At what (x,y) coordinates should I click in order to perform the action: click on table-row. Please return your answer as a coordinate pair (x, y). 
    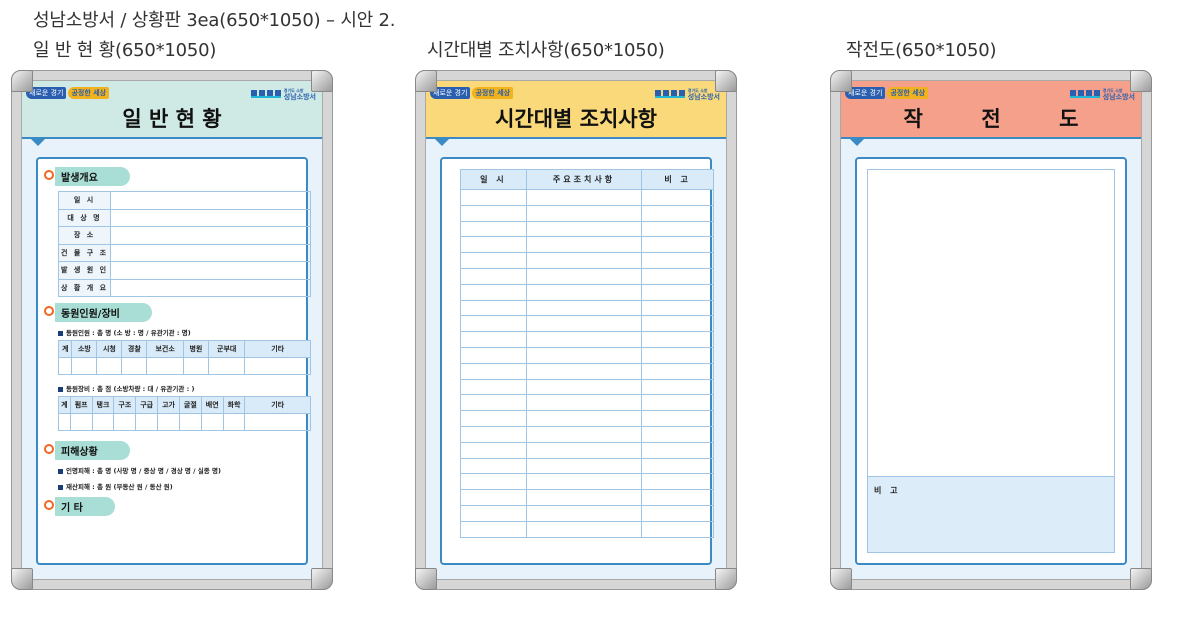
    Looking at the image, I should click on (587, 292).